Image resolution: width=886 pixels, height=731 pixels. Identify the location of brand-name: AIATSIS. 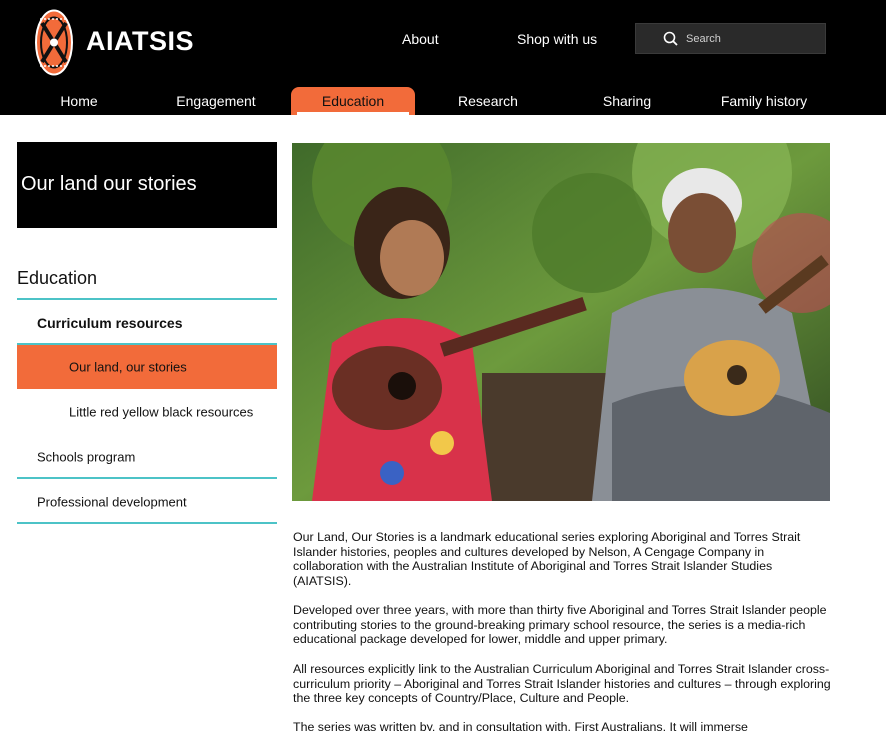
(140, 41).